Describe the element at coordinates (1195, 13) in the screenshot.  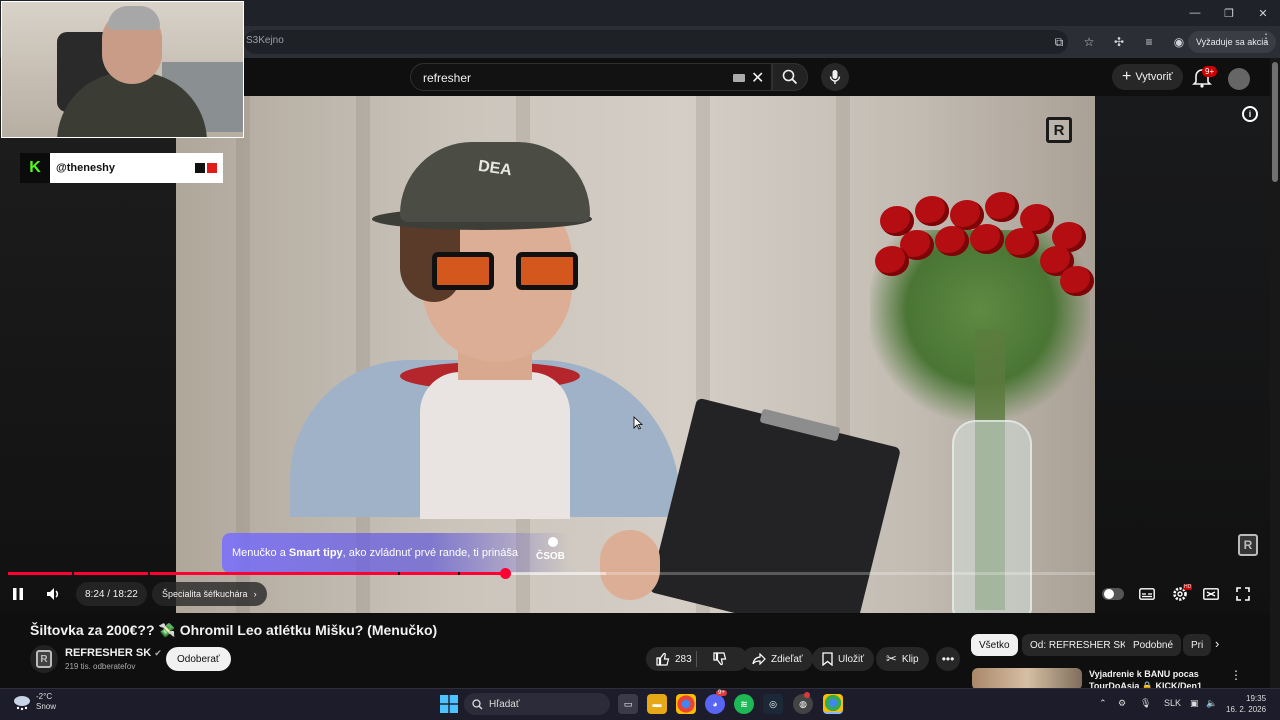
I see `minimize-icon: —` at that location.